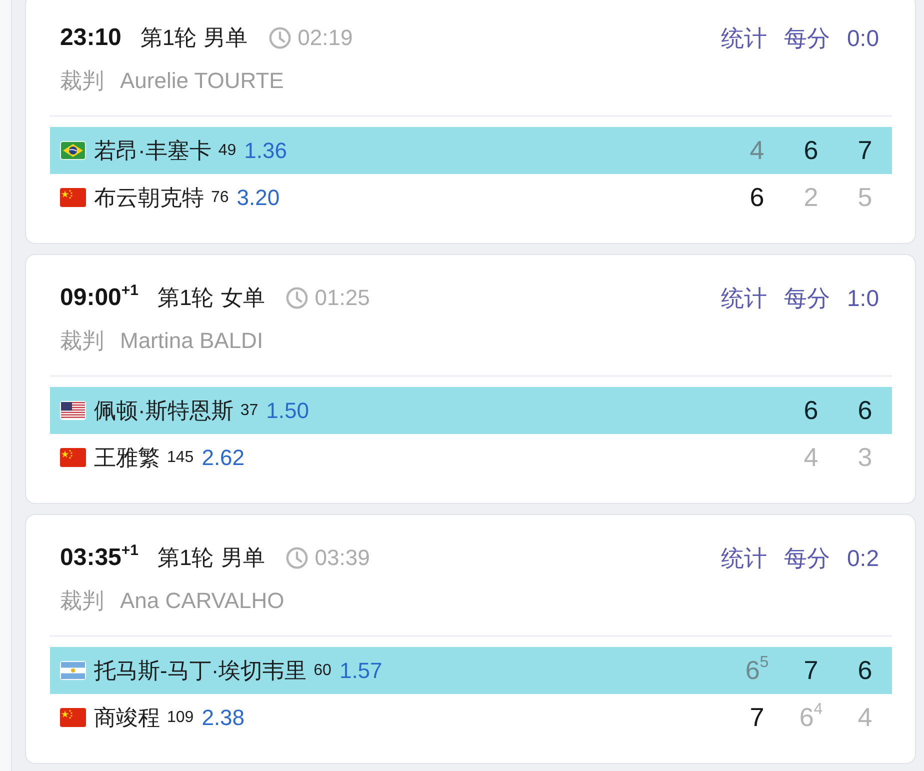 The image size is (924, 771). I want to click on player-name: 托马斯-马丁·埃切韦里, so click(200, 670).